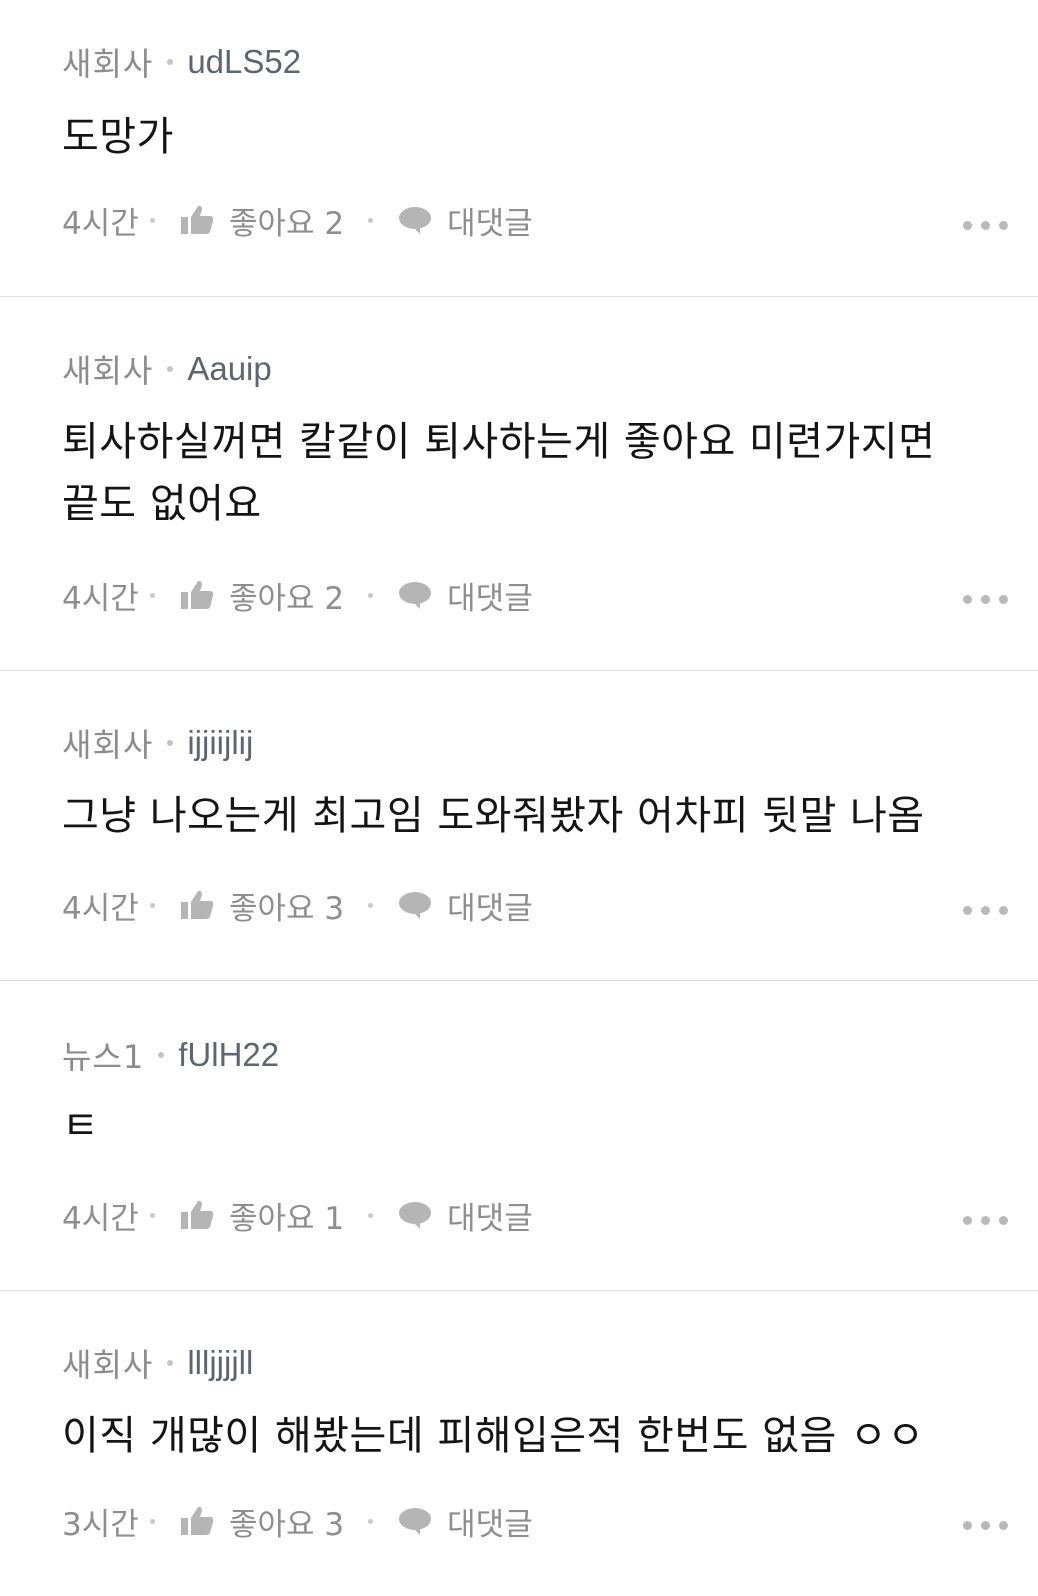  Describe the element at coordinates (535, 905) in the screenshot. I see `comment-actions: 4시간 좋아요 3 대댓글` at that location.